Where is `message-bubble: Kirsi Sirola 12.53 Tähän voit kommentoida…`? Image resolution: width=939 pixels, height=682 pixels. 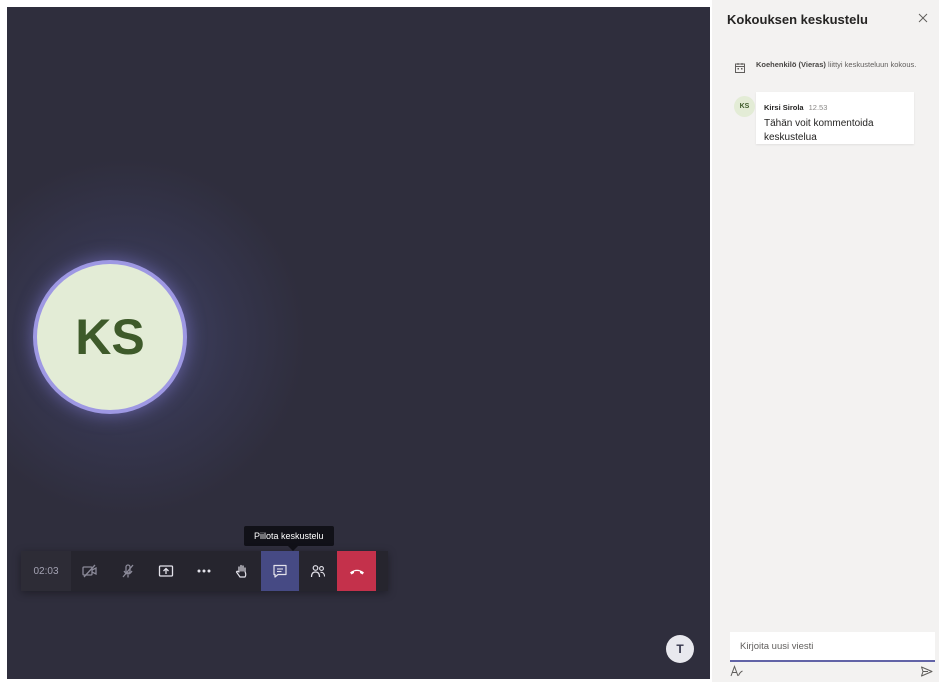
message-bubble: Kirsi Sirola 12.53 Tähän voit kommentoida… is located at coordinates (835, 118).